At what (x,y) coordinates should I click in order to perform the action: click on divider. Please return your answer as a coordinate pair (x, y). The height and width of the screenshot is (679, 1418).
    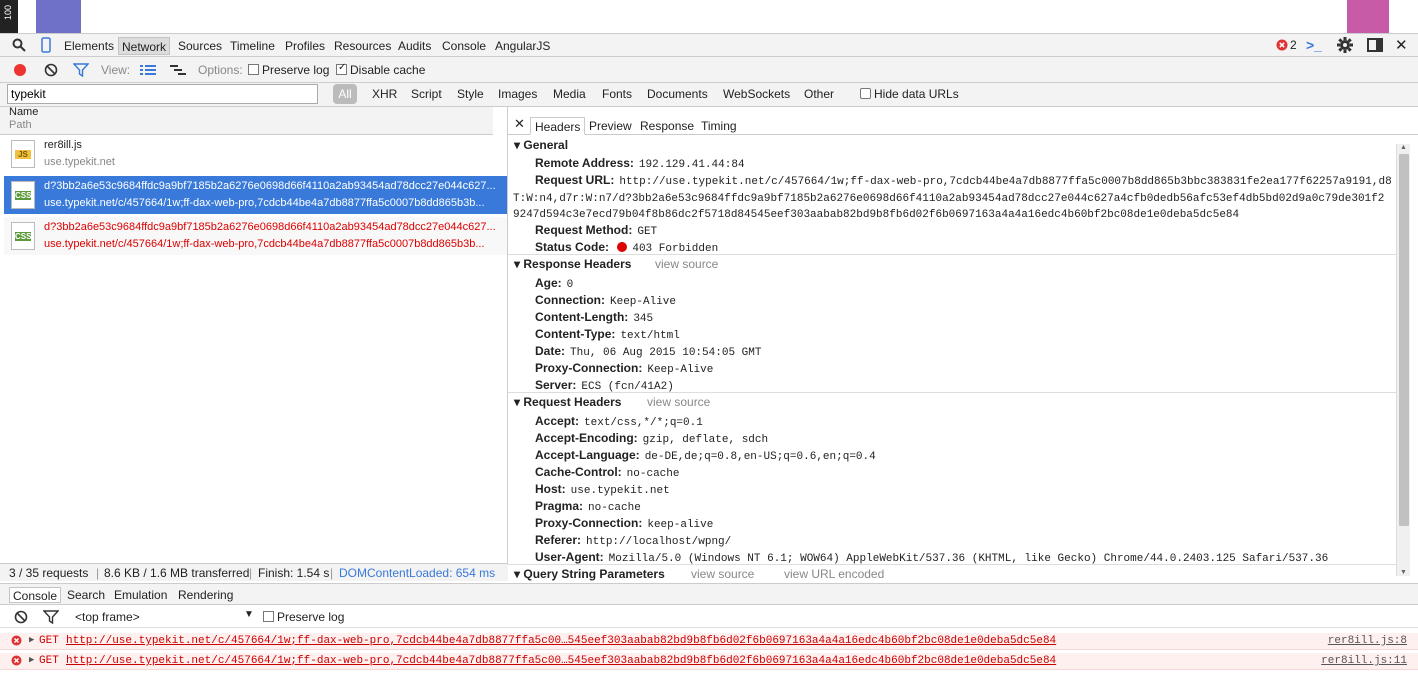
    Looking at the image, I should click on (952, 254).